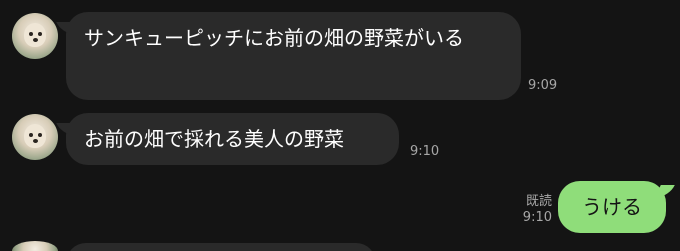  What do you see at coordinates (543, 85) in the screenshot?
I see `message-time: 9:09` at bounding box center [543, 85].